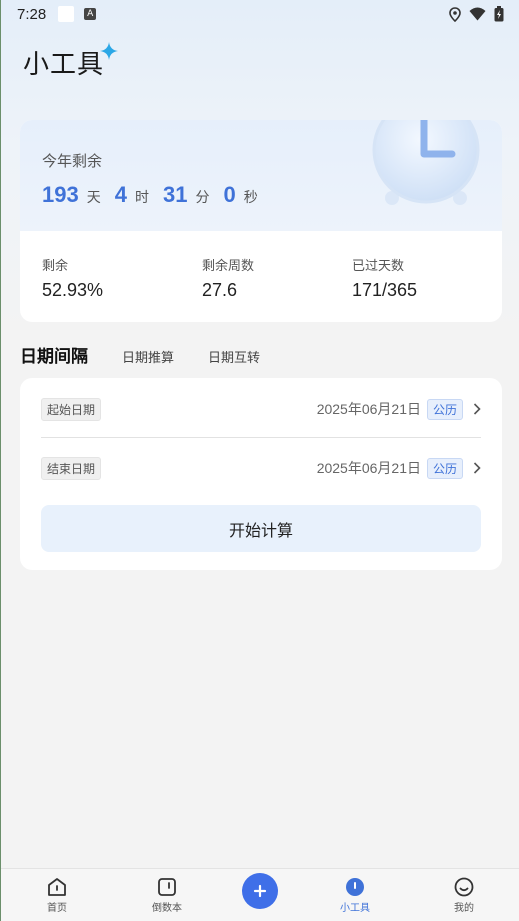 The image size is (519, 921). What do you see at coordinates (250, 198) in the screenshot?
I see `seconds-unit: 秒` at bounding box center [250, 198].